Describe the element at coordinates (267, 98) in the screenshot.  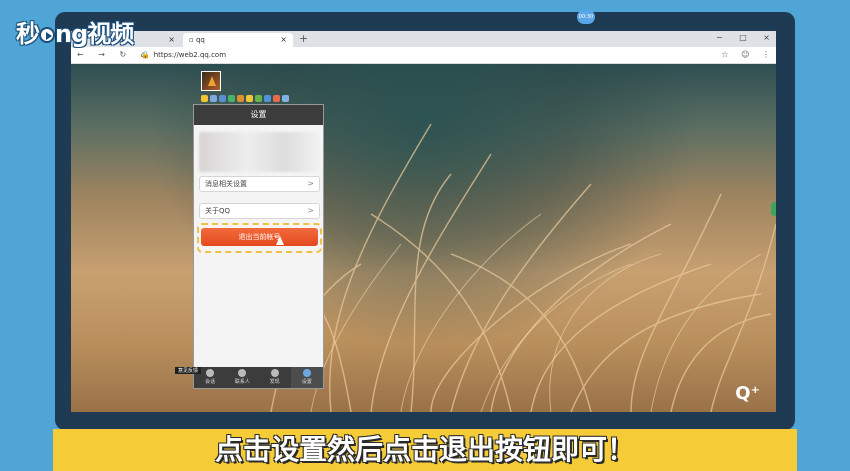
I see `photo-icon` at that location.